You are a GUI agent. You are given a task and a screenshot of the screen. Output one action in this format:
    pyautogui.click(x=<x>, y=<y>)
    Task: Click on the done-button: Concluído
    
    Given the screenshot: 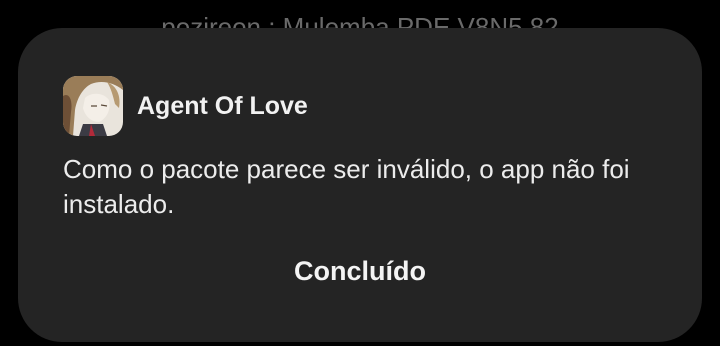 What is the action you would take?
    pyautogui.click(x=360, y=271)
    